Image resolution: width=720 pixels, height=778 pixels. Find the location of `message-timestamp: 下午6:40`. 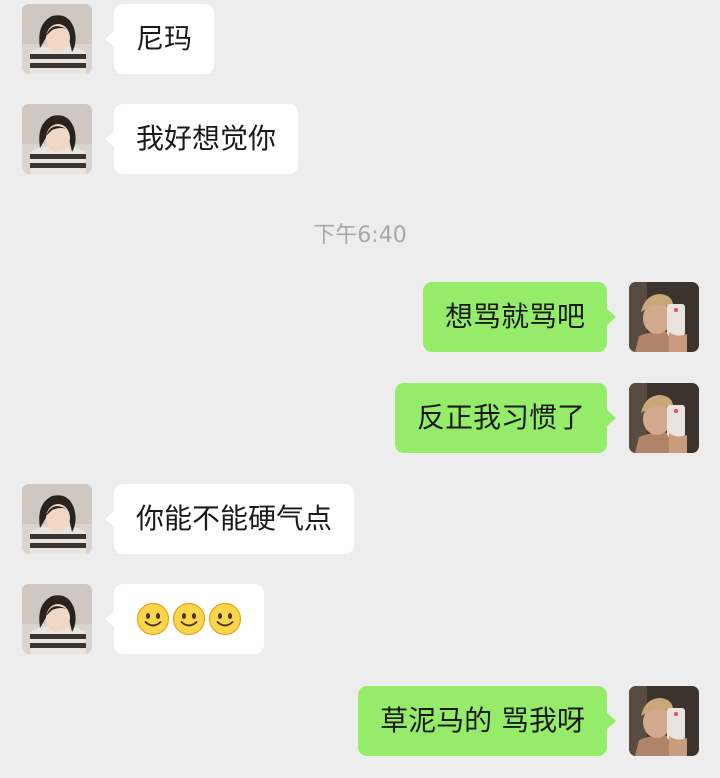

message-timestamp: 下午6:40 is located at coordinates (360, 235).